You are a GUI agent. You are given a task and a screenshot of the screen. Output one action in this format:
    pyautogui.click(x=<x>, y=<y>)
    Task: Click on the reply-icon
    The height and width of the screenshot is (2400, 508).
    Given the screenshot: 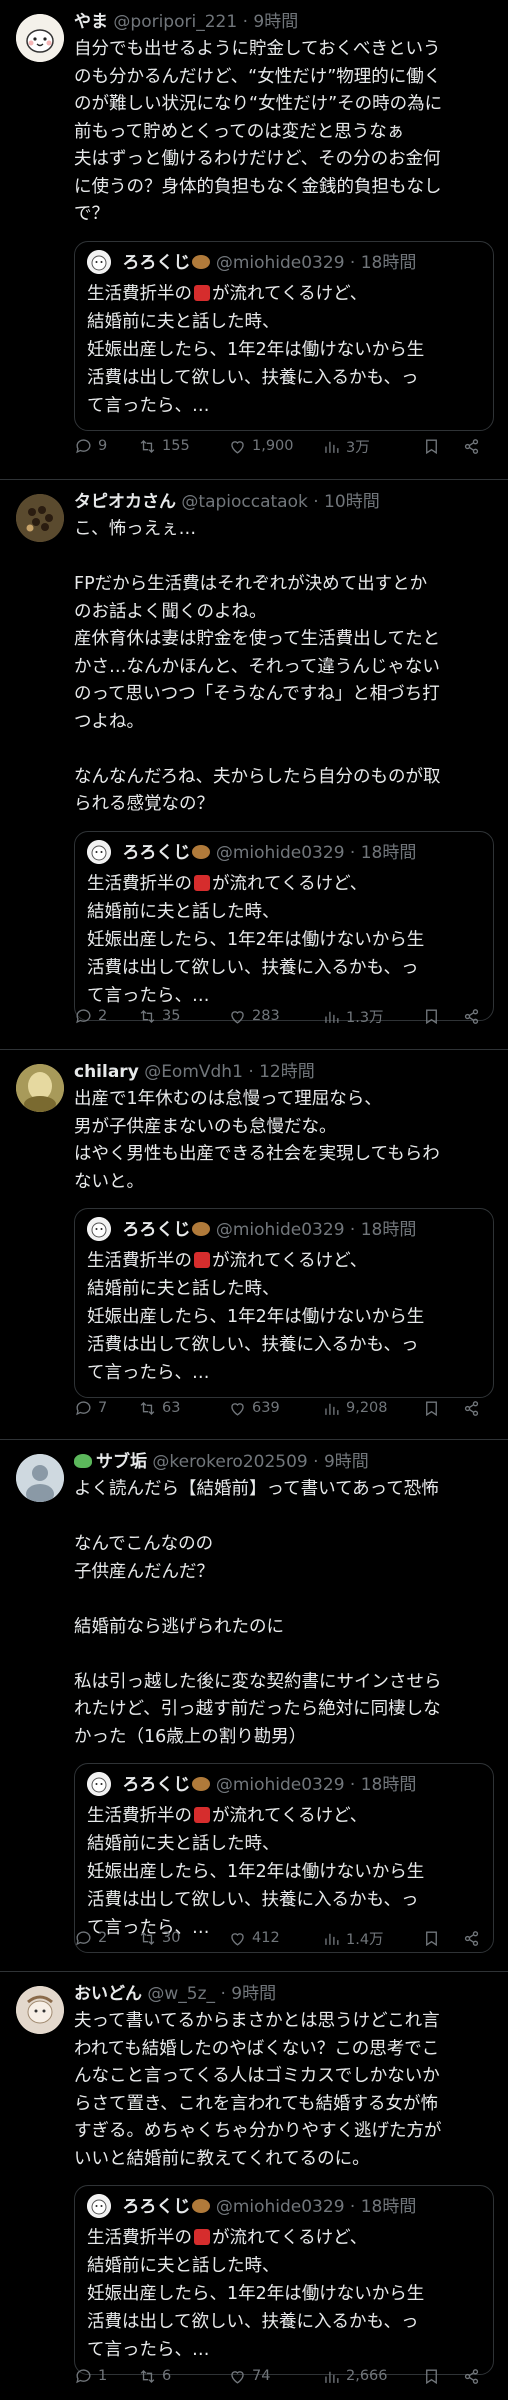 What is the action you would take?
    pyautogui.click(x=83, y=1015)
    